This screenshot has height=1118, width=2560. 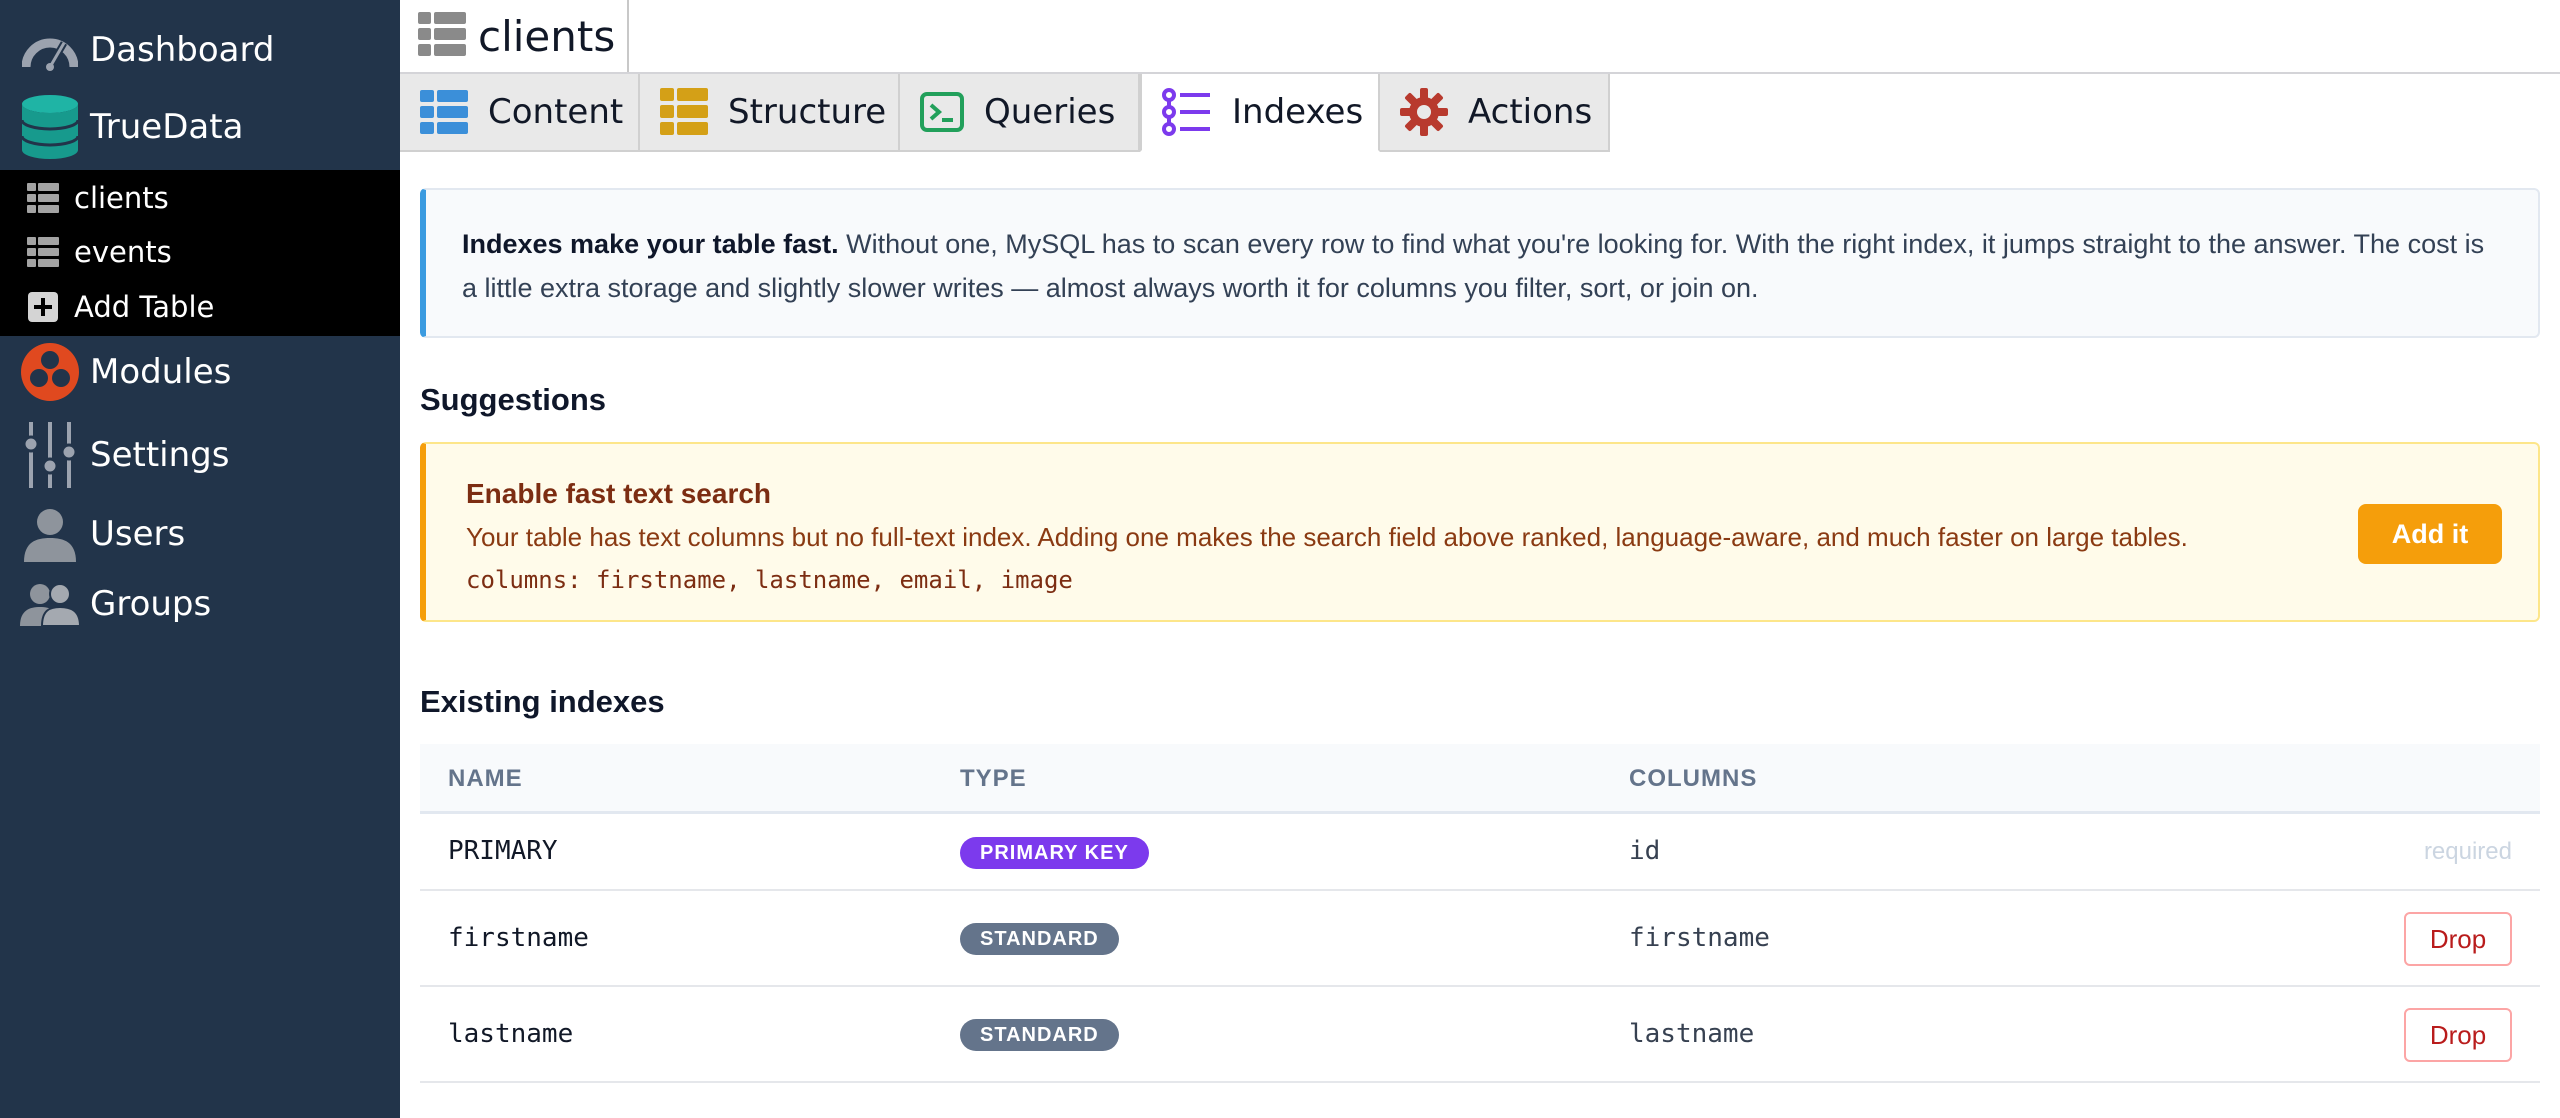 What do you see at coordinates (1645, 851) in the screenshot?
I see `index-columns: id` at bounding box center [1645, 851].